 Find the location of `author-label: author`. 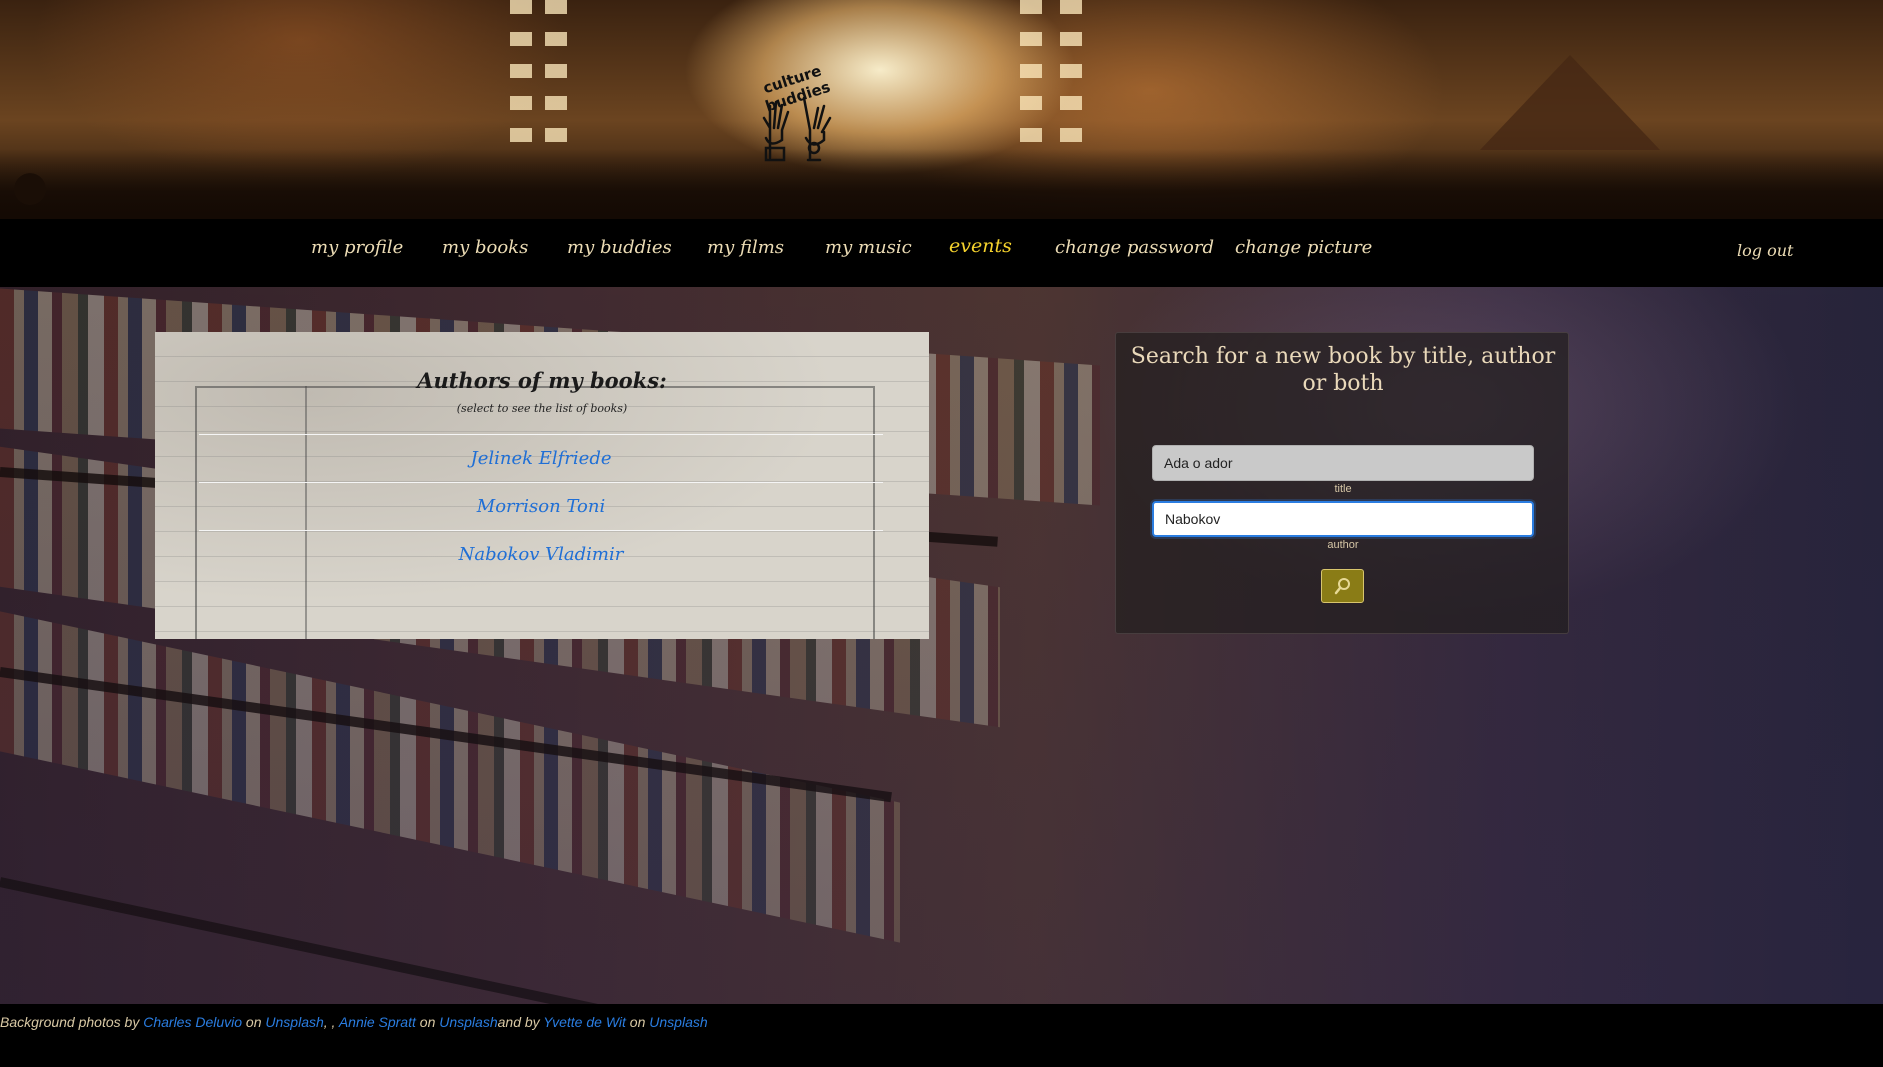

author-label: author is located at coordinates (1343, 545).